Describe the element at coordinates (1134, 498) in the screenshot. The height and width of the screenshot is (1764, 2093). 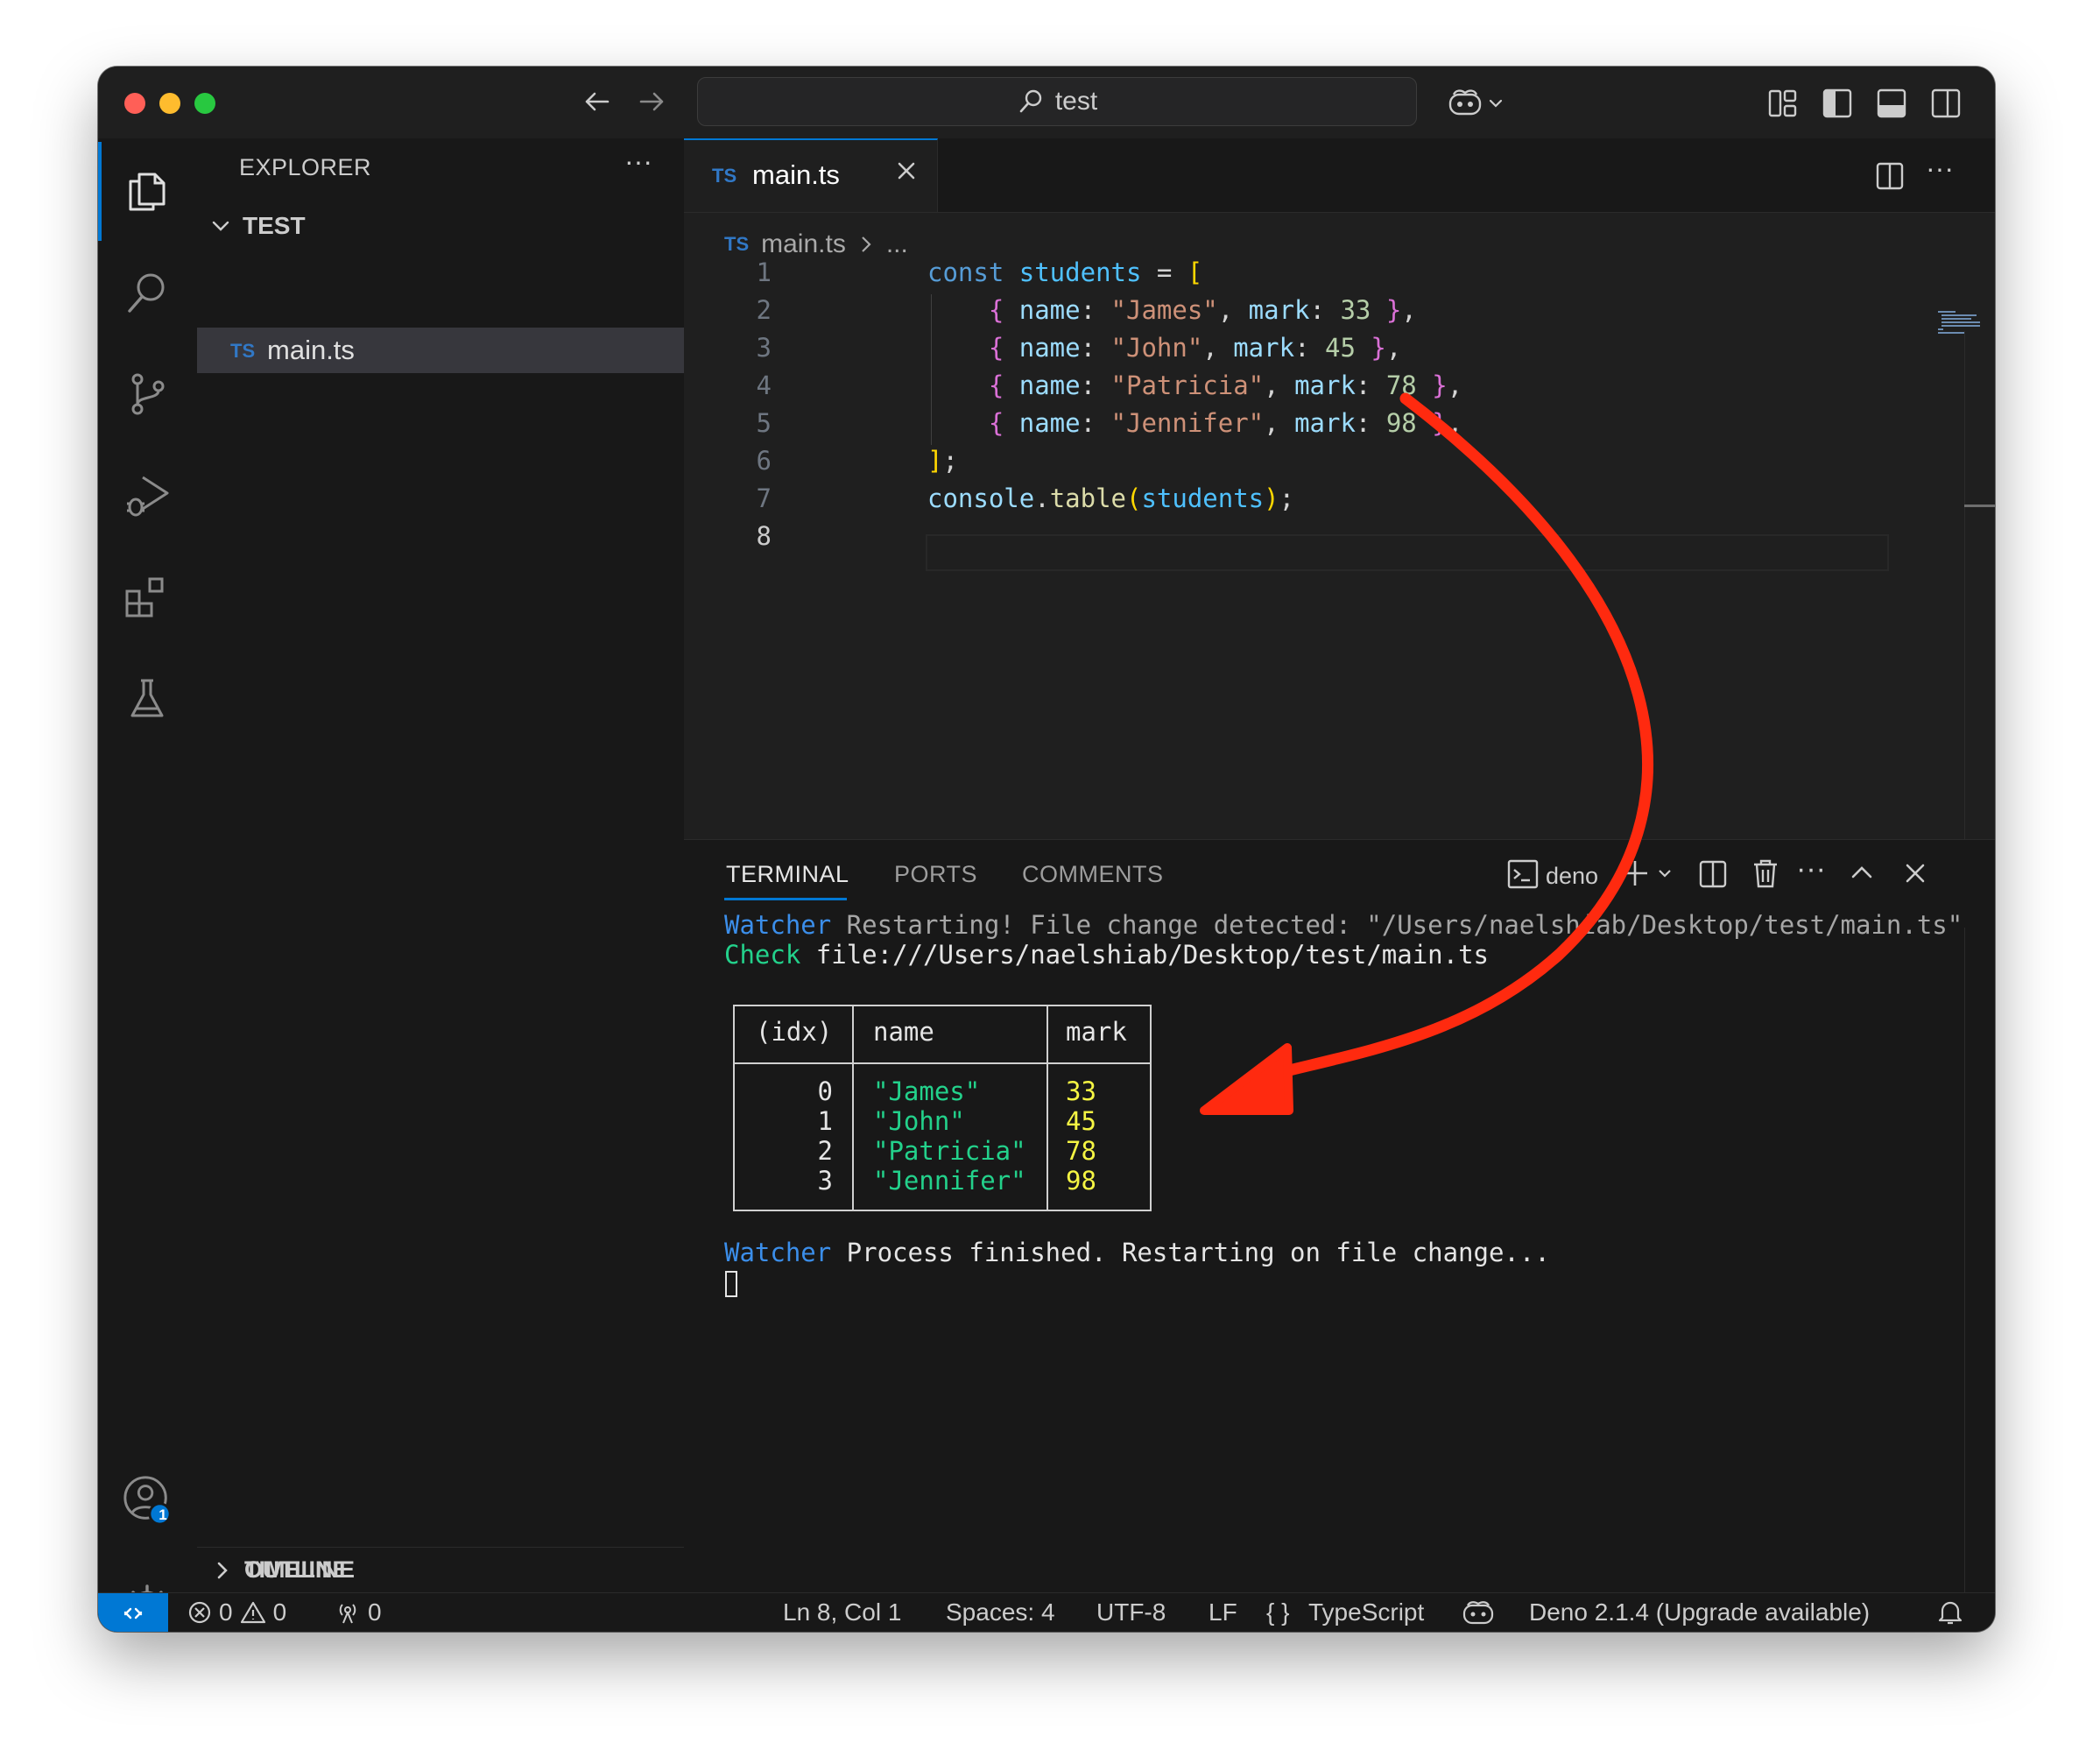
I see `code-token: (` at that location.